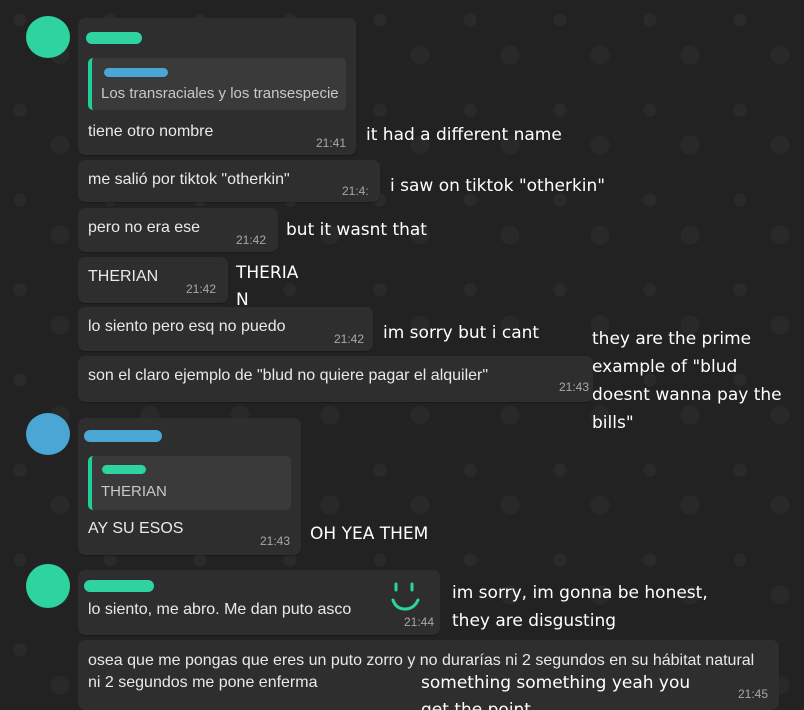  I want to click on translation-annotation: something something yeah you, so click(556, 683).